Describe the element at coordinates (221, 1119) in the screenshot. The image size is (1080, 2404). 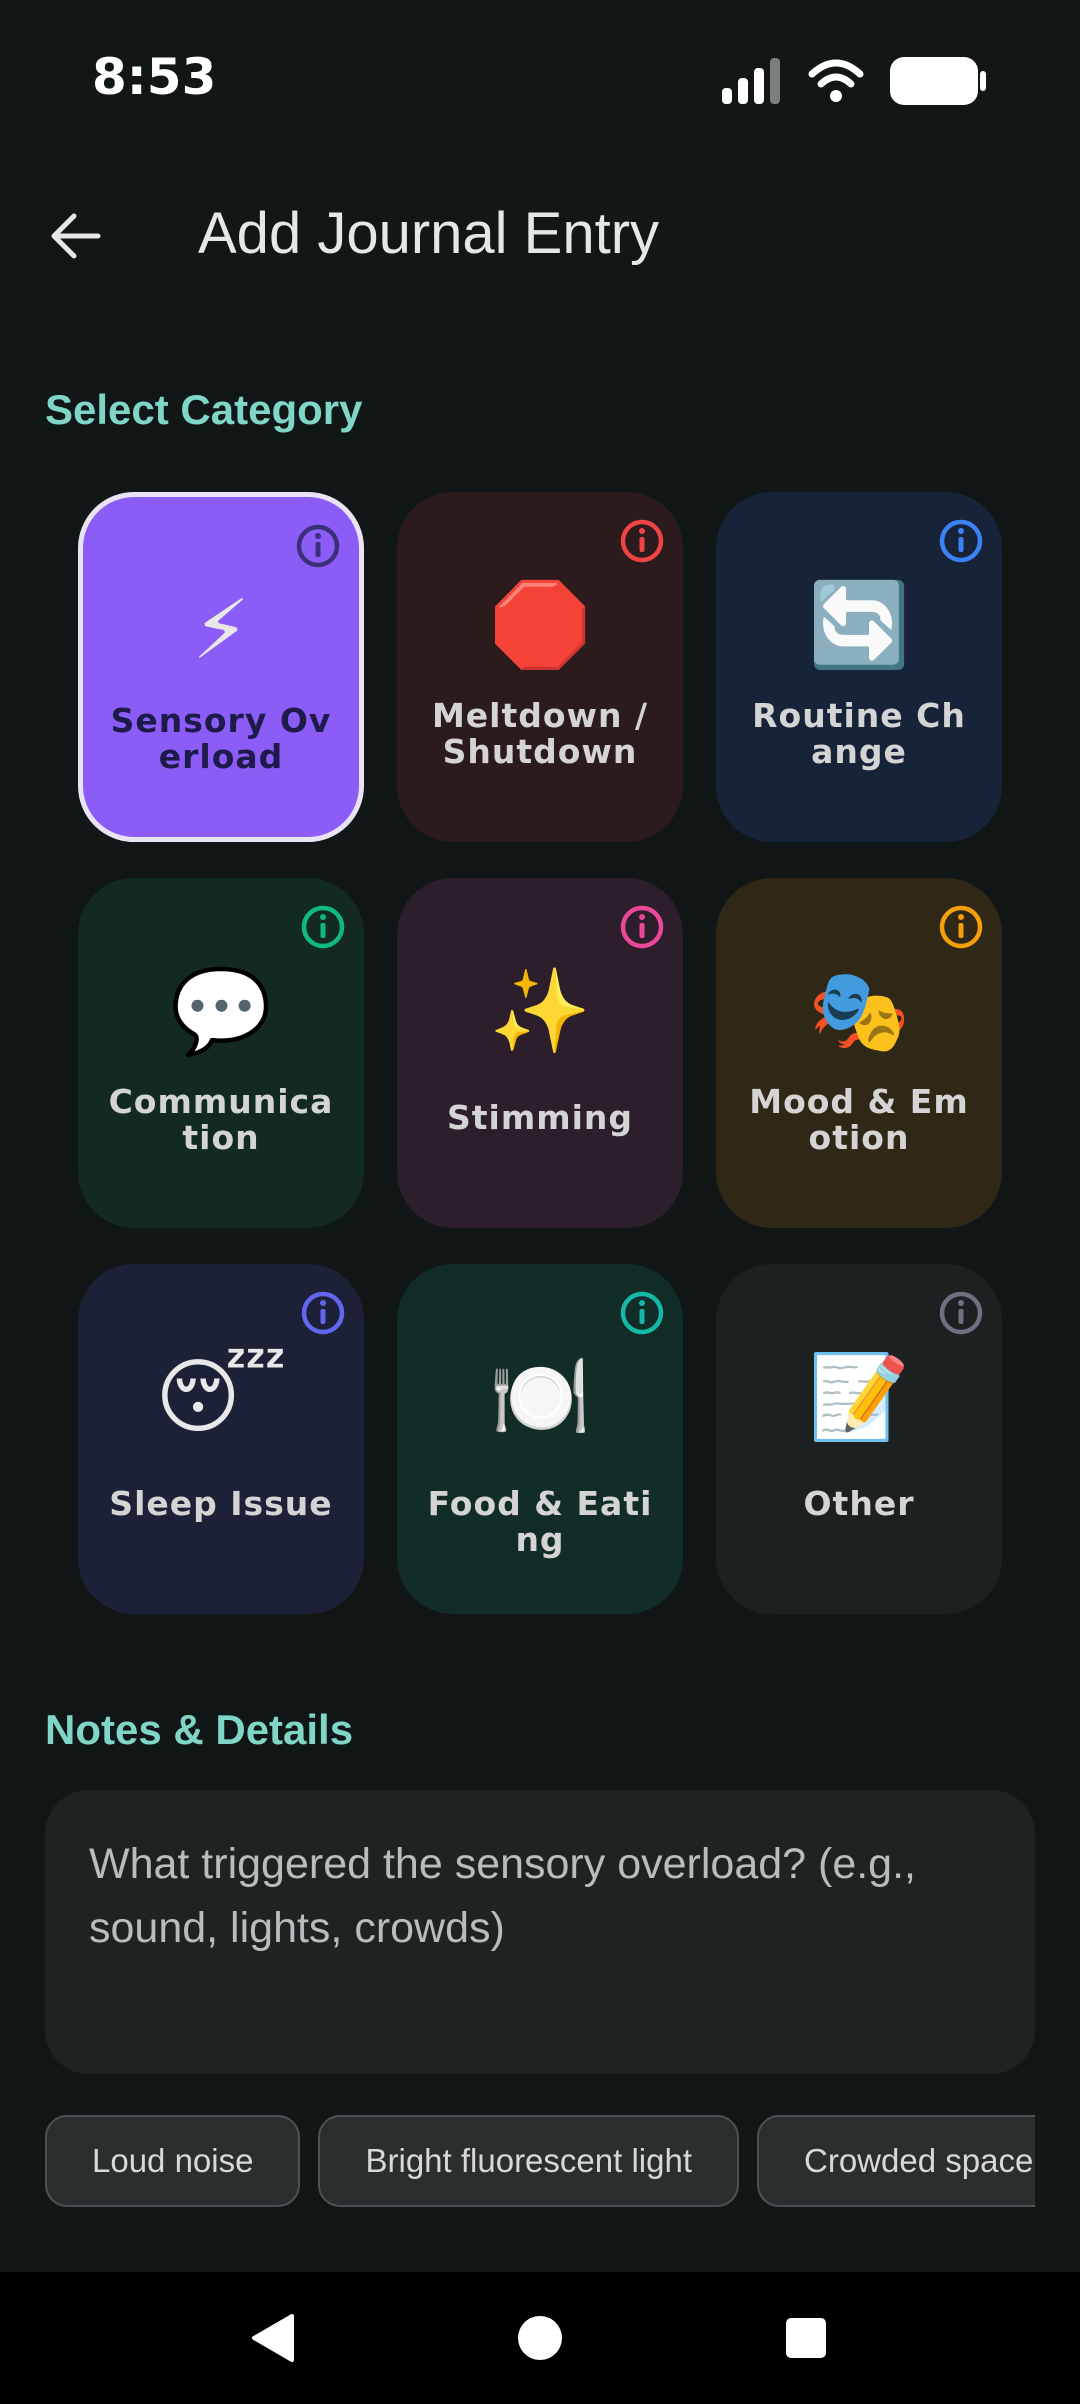
I see `category-label: Communication` at that location.